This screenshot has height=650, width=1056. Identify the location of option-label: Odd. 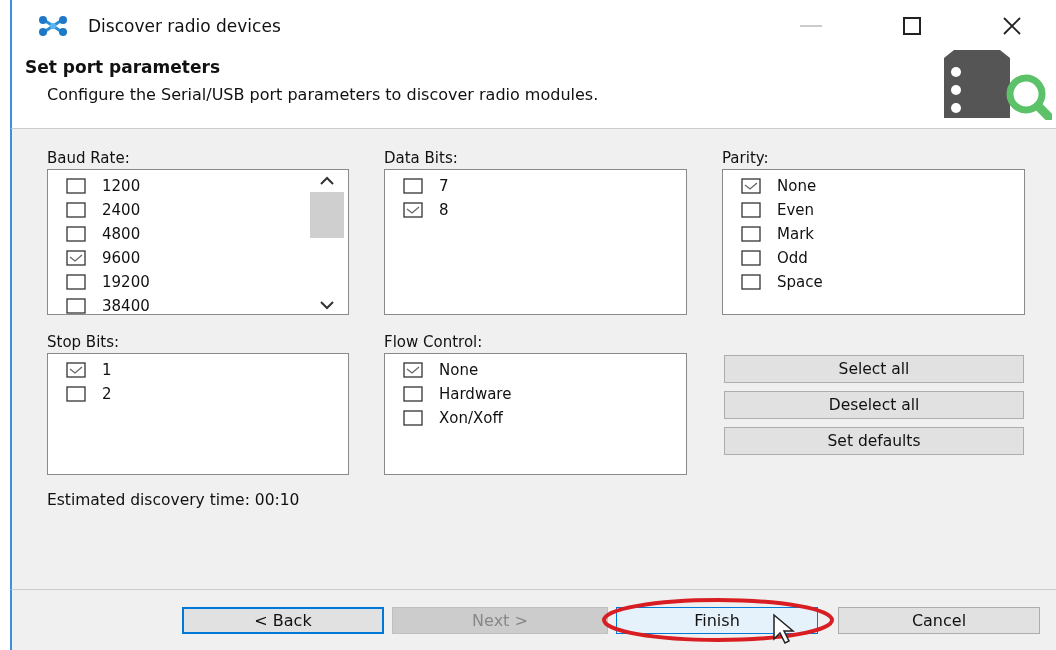
(792, 258).